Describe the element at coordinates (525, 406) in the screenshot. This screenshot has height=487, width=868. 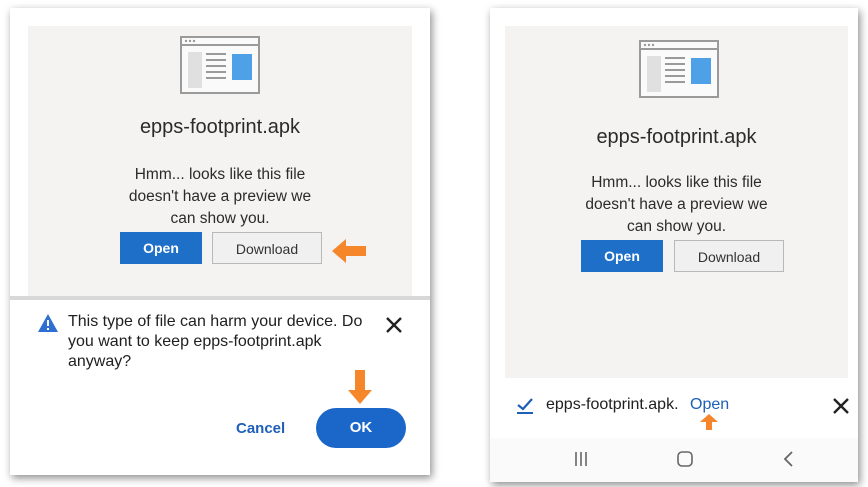
I see `check-download-icon` at that location.